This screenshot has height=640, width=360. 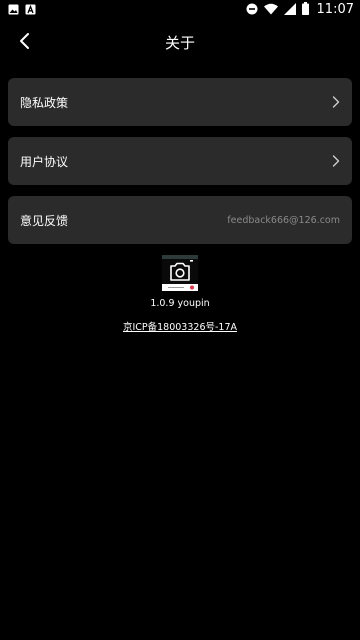 I want to click on menu-item-label: 意见反馈, so click(x=44, y=220).